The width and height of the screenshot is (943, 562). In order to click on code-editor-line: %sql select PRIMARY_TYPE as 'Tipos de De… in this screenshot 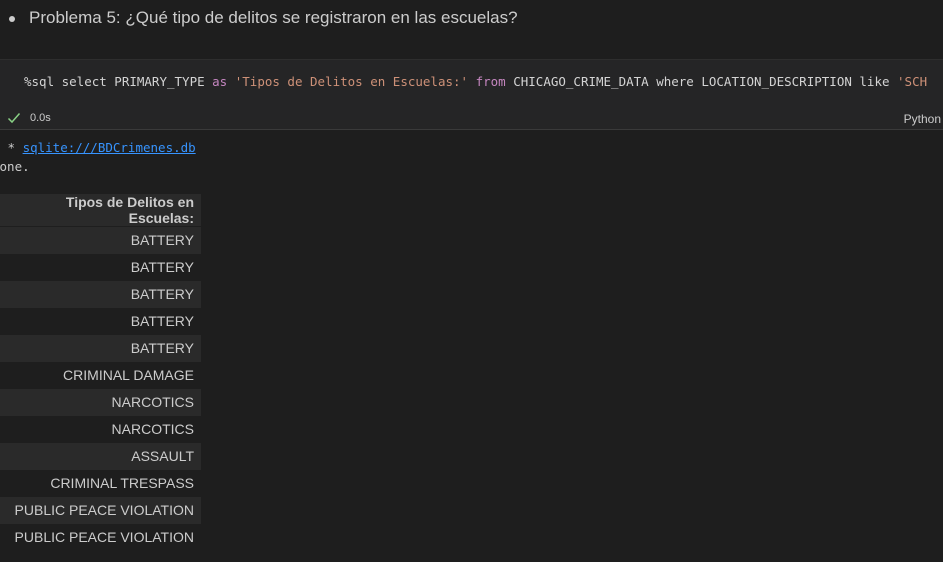, I will do `click(475, 82)`.